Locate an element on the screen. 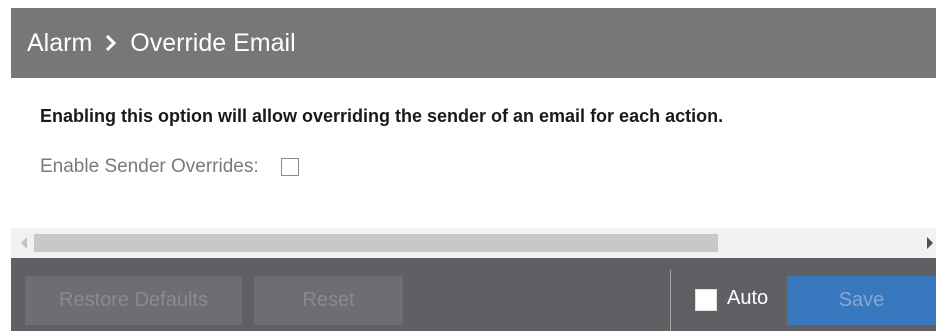  restore-defaults-button: Restore Defaults is located at coordinates (133, 300).